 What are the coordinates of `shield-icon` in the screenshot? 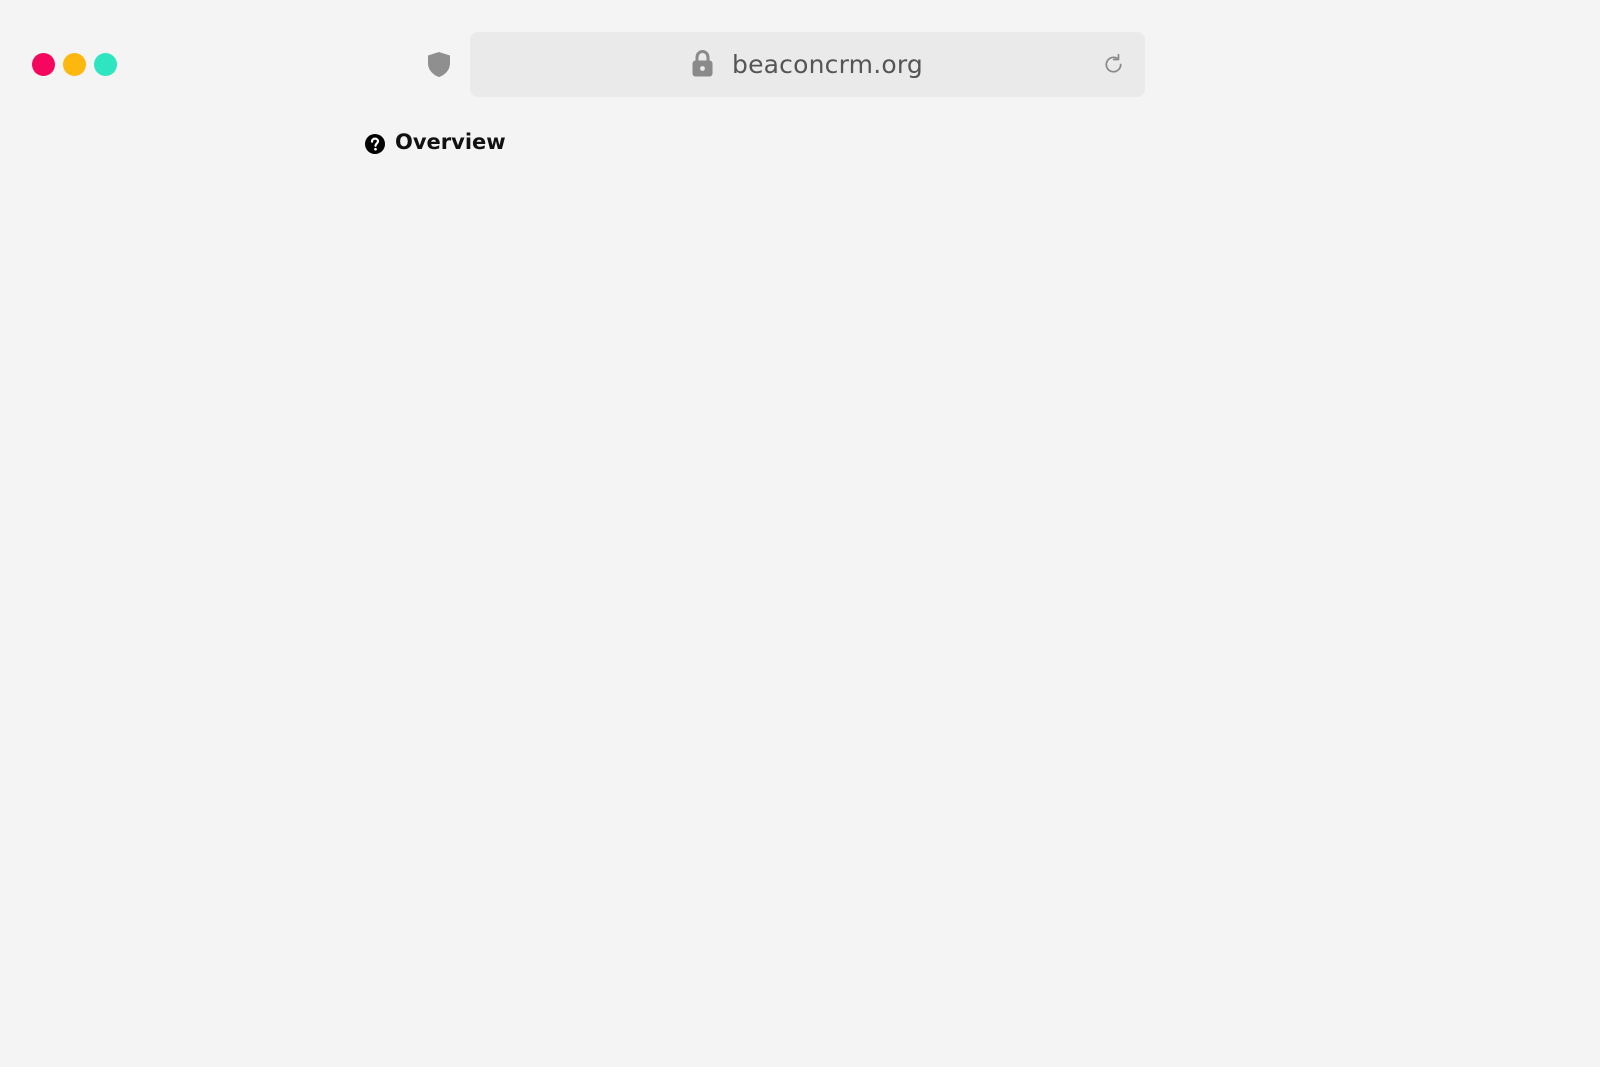 It's located at (439, 64).